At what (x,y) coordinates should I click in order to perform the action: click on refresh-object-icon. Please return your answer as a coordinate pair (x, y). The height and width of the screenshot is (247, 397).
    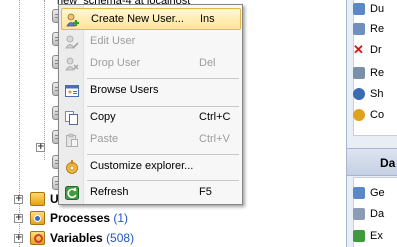
    Looking at the image, I should click on (359, 73).